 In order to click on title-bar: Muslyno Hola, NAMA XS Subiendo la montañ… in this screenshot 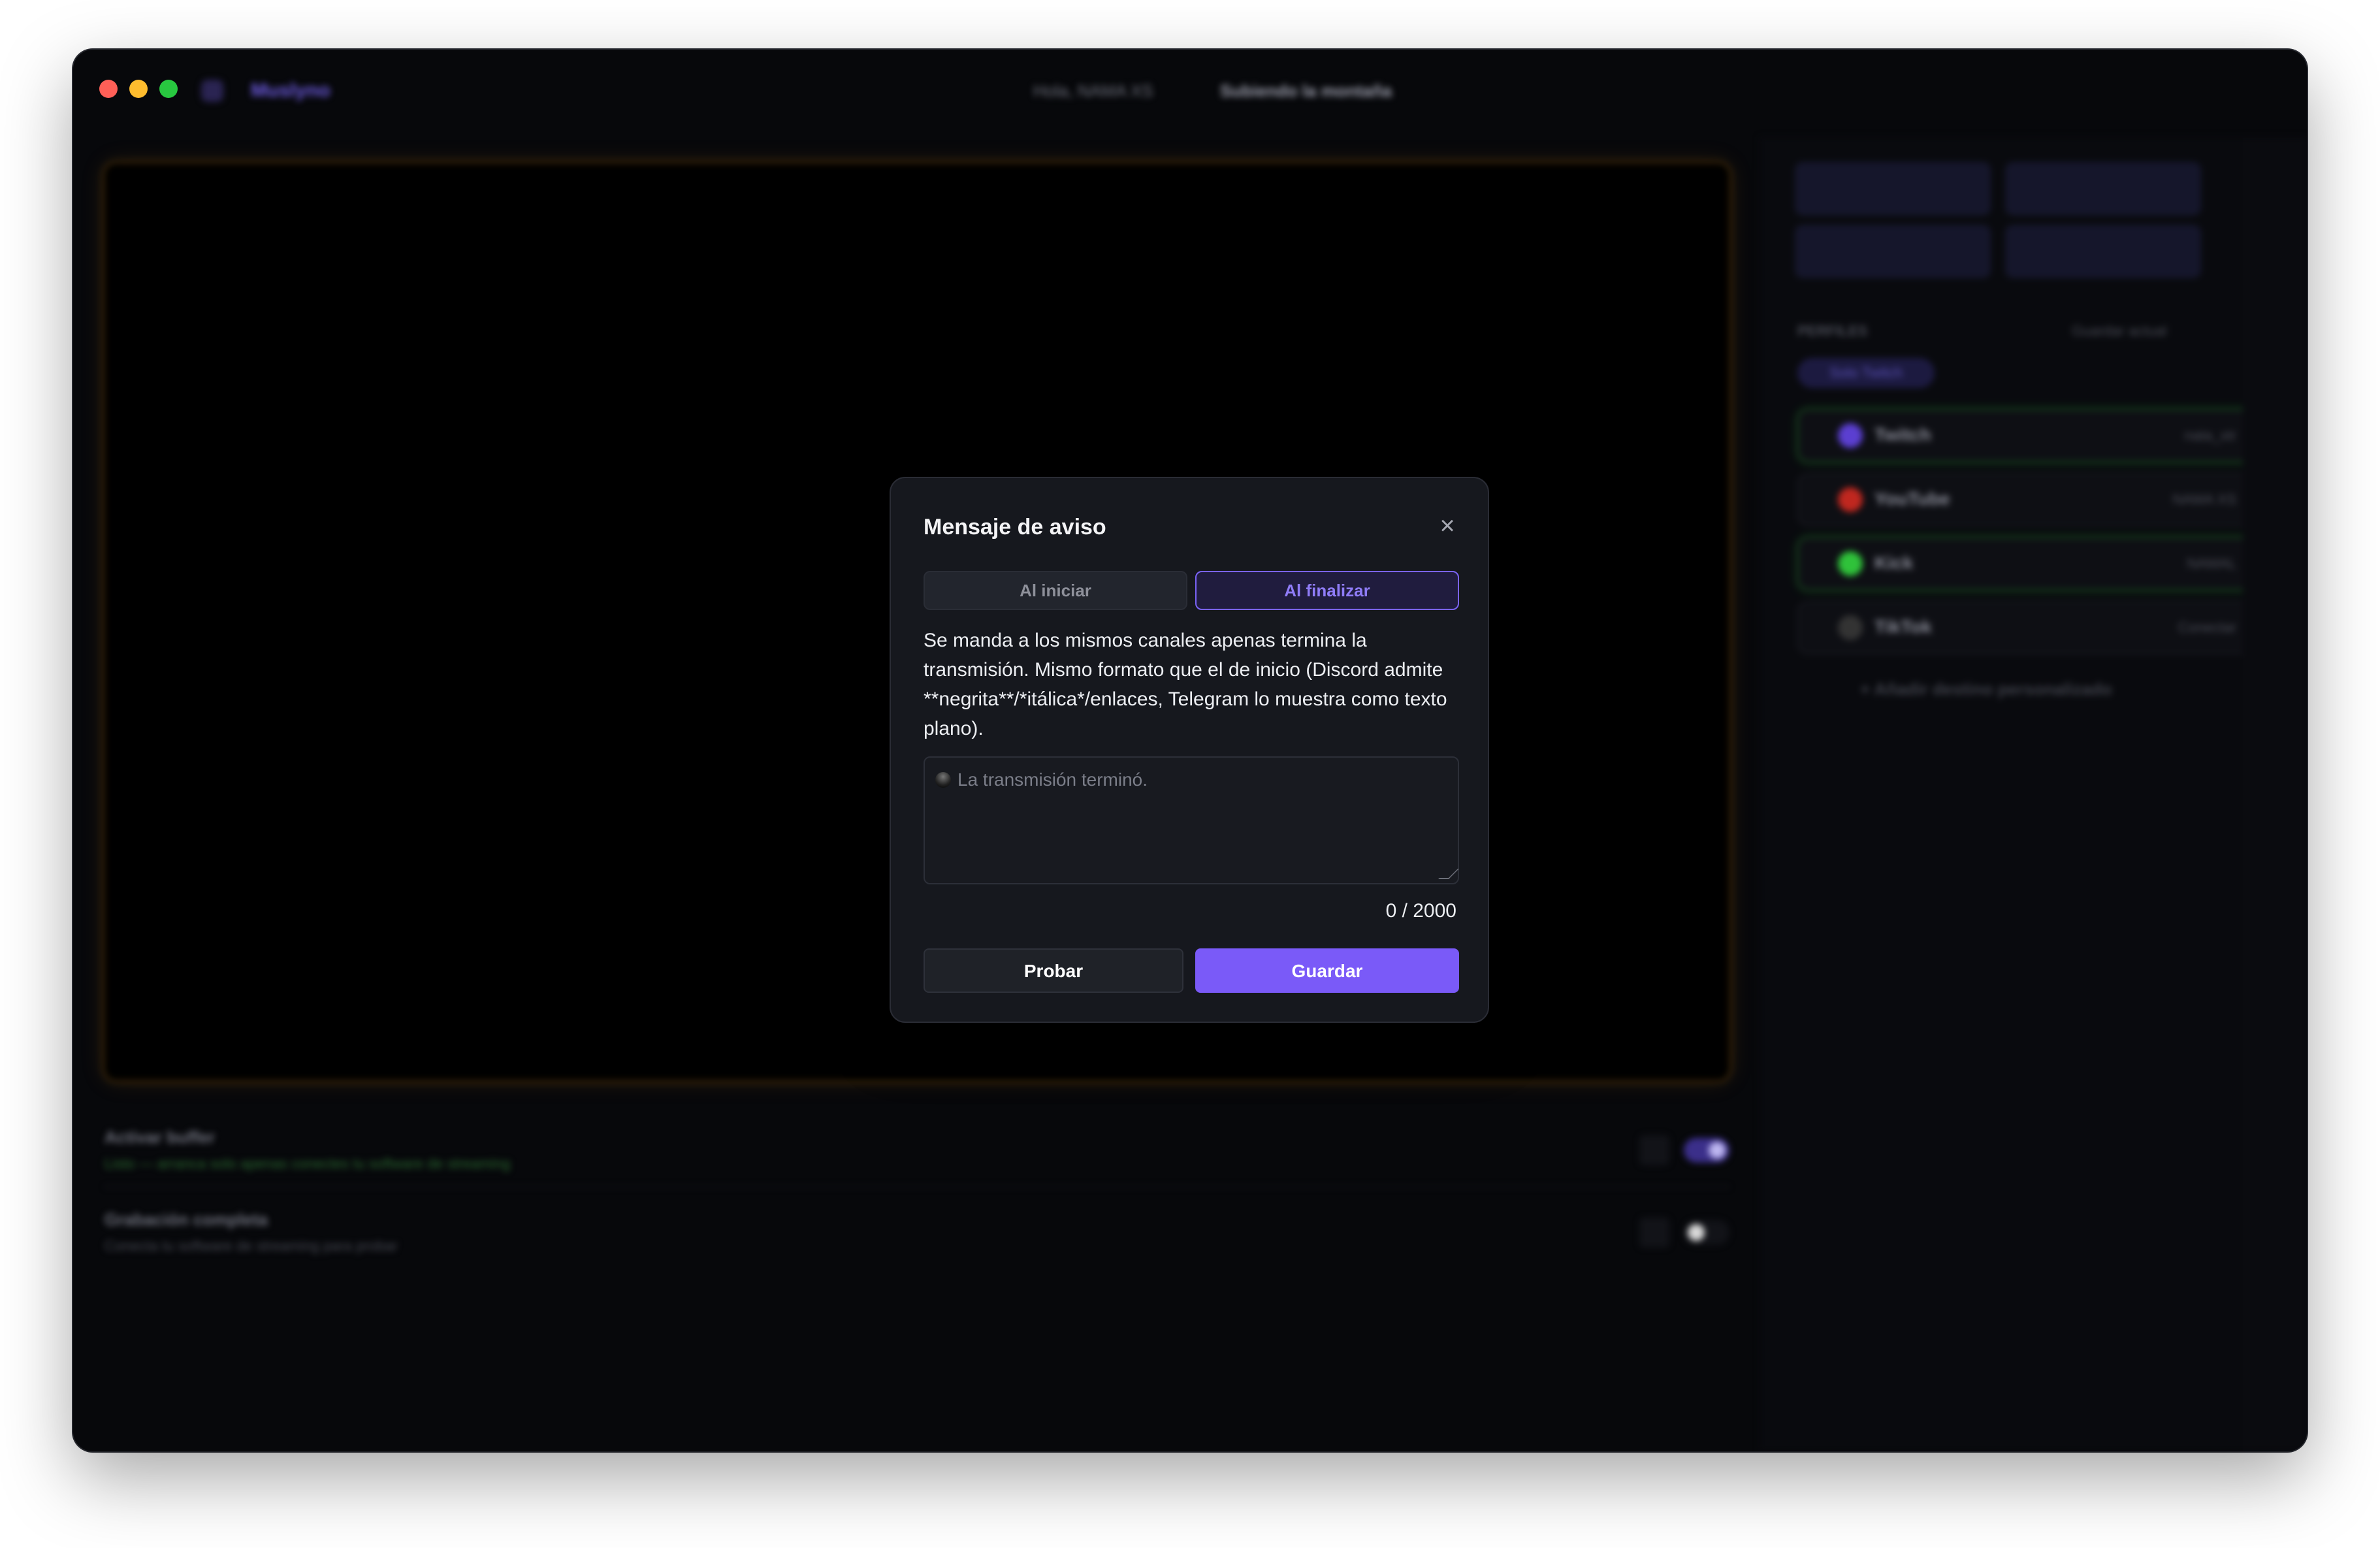, I will do `click(1190, 93)`.